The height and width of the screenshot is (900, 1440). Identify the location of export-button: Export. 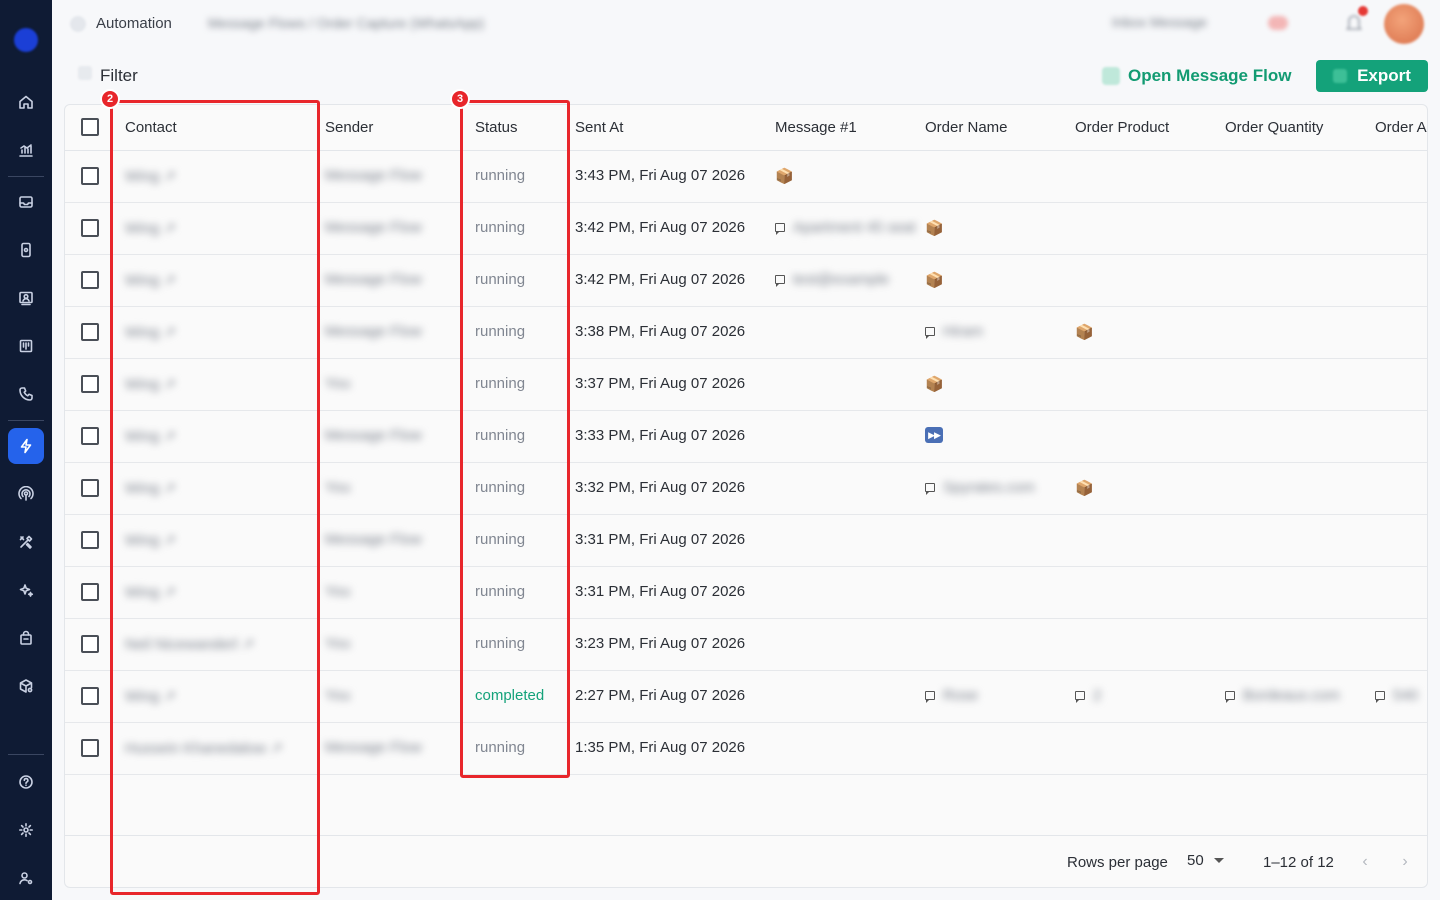
(1372, 76).